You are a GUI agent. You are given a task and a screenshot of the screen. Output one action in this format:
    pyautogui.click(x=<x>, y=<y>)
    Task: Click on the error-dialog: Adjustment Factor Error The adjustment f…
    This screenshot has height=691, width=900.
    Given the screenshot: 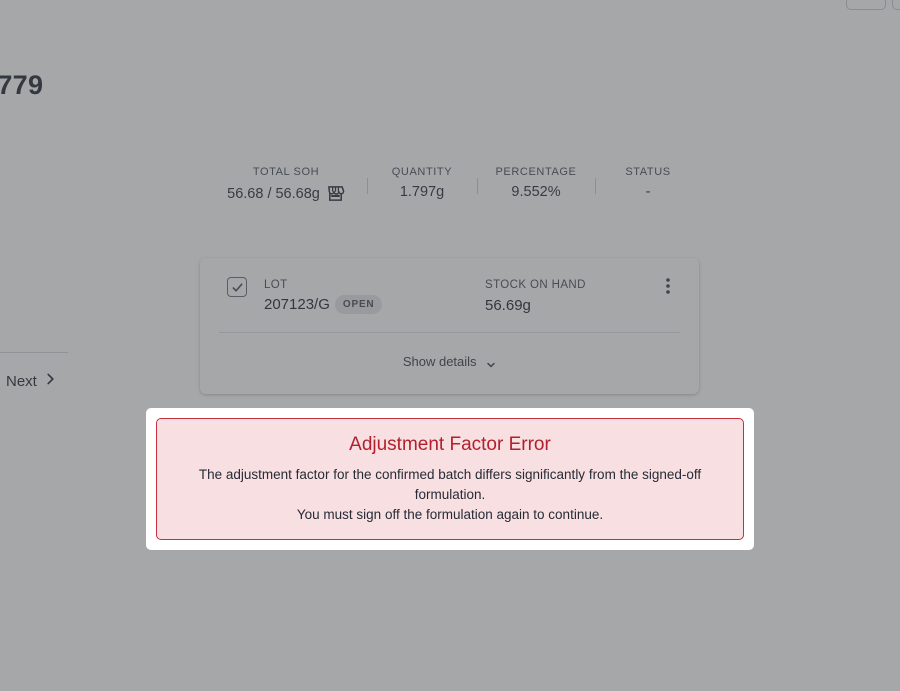 What is the action you would take?
    pyautogui.click(x=450, y=479)
    